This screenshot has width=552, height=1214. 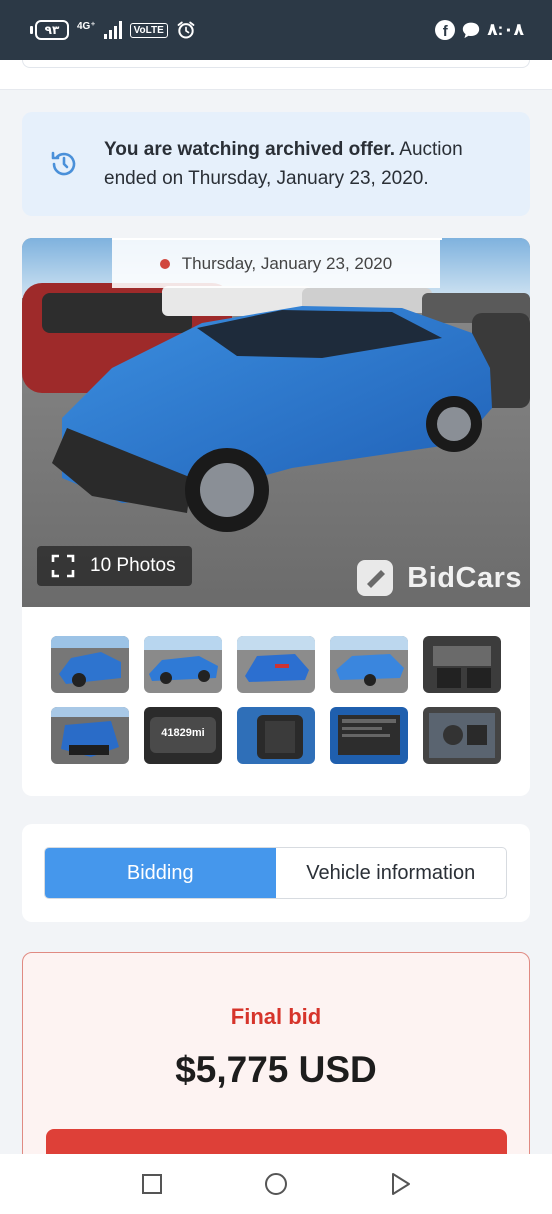 I want to click on clock: ٨:٠٨, so click(x=505, y=29).